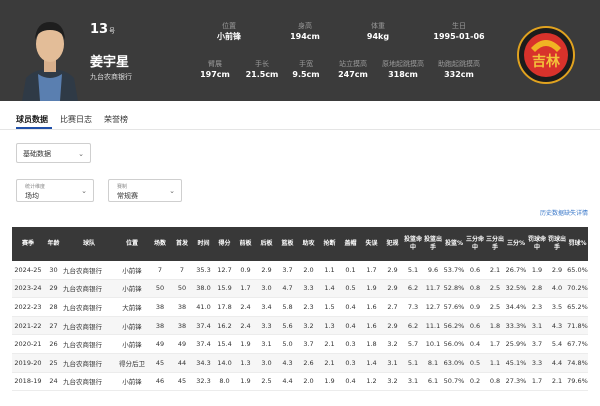  I want to click on table-cell: 9.6, so click(433, 270).